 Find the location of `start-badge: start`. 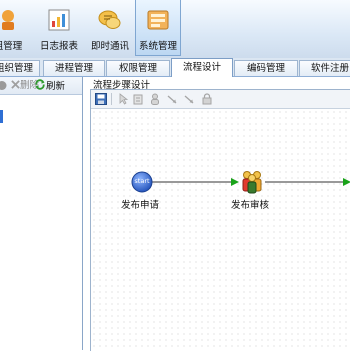

start-badge: start is located at coordinates (142, 181).